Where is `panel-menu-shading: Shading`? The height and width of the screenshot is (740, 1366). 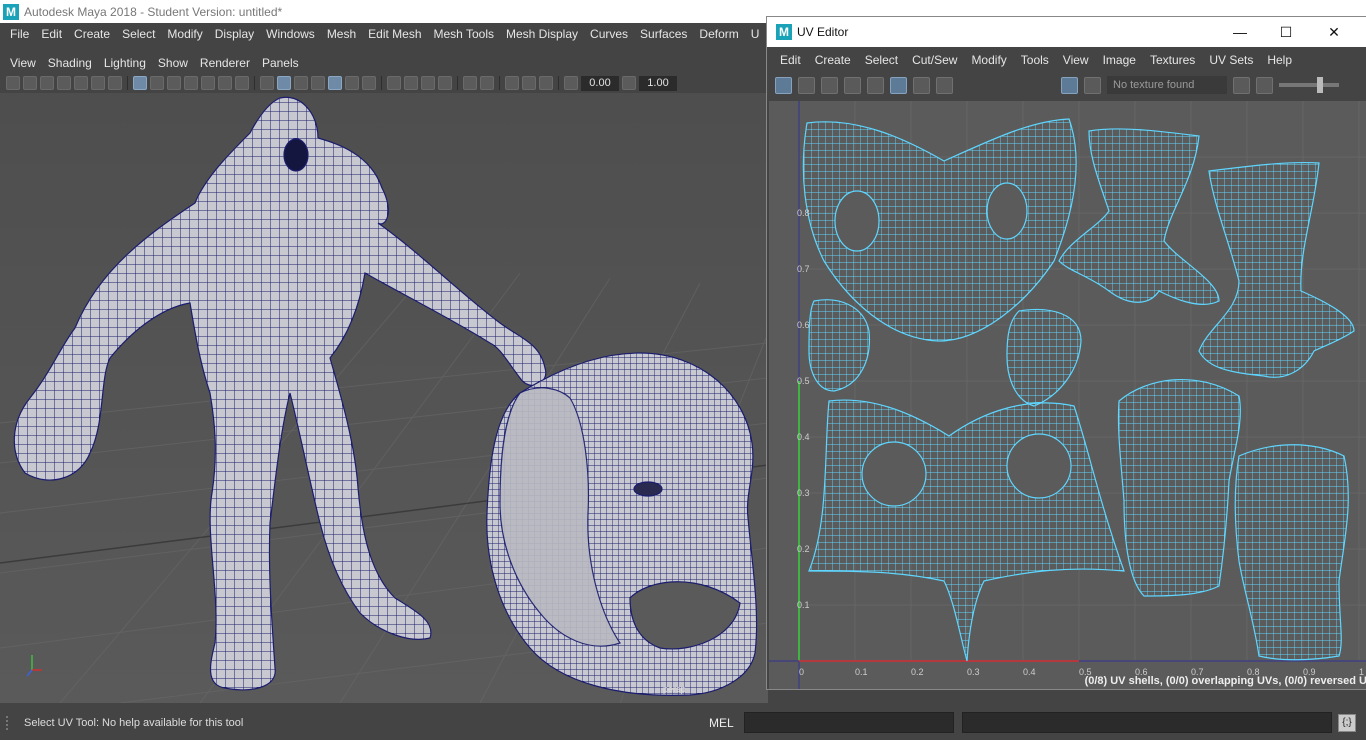
panel-menu-shading: Shading is located at coordinates (70, 63).